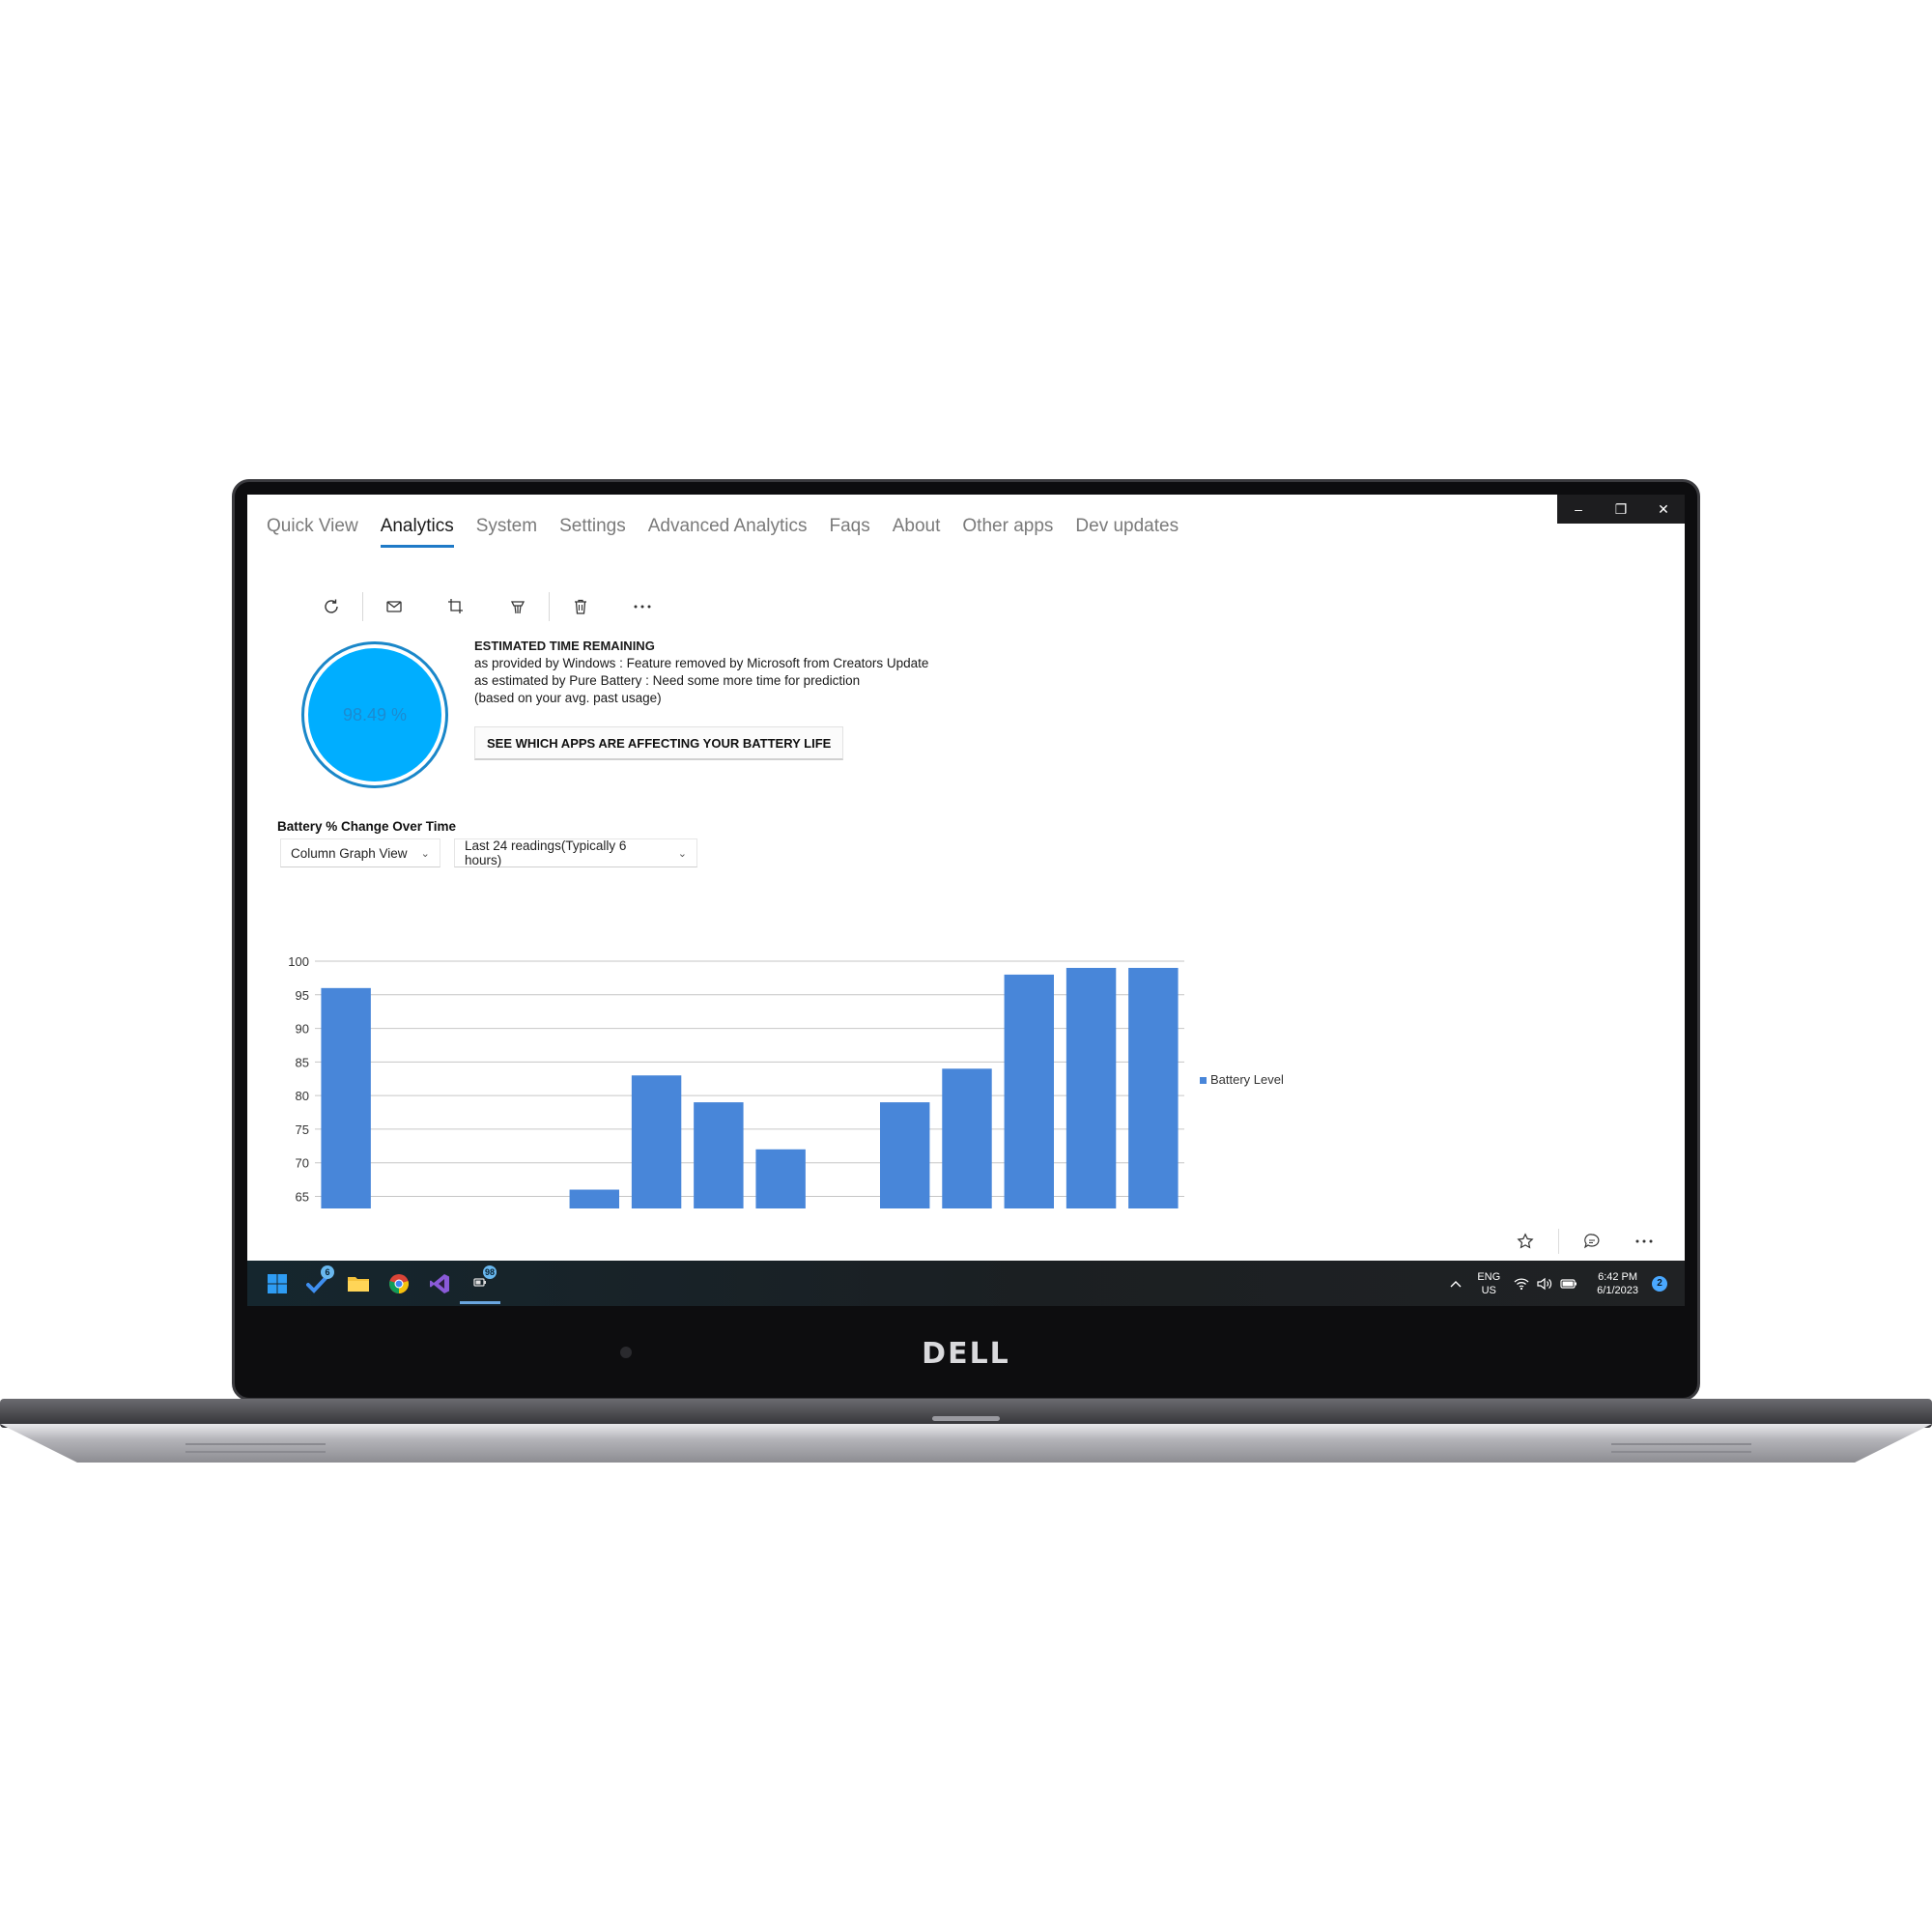  I want to click on refresh-icon, so click(331, 606).